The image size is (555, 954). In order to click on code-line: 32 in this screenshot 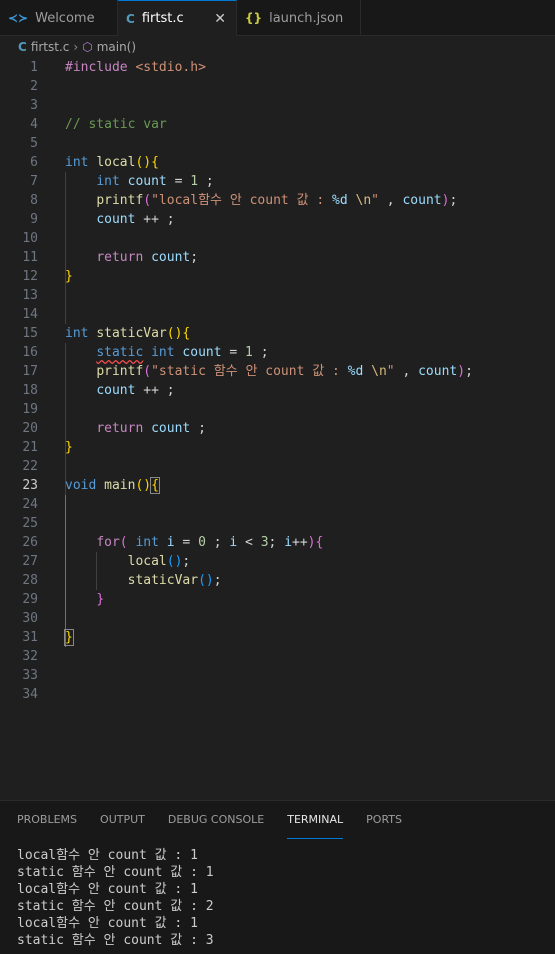, I will do `click(277, 656)`.